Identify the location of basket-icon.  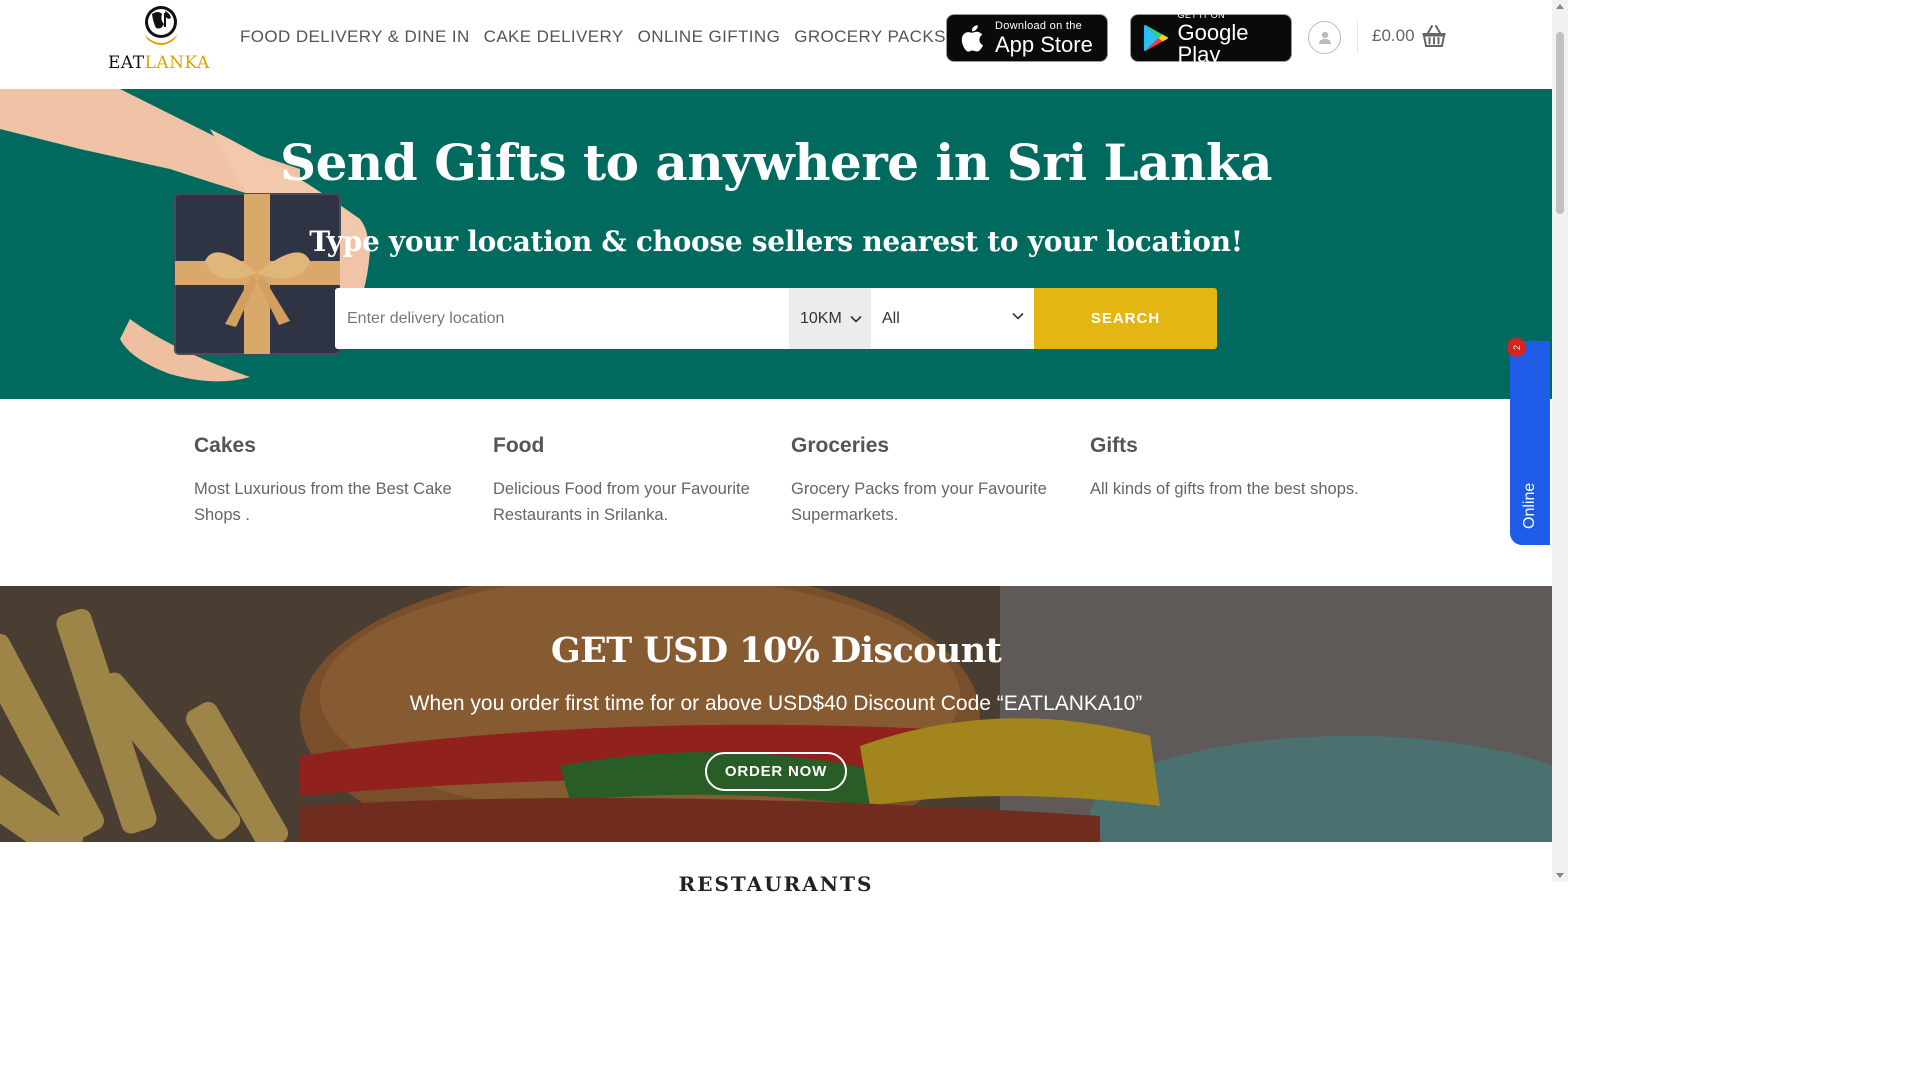
(1434, 36).